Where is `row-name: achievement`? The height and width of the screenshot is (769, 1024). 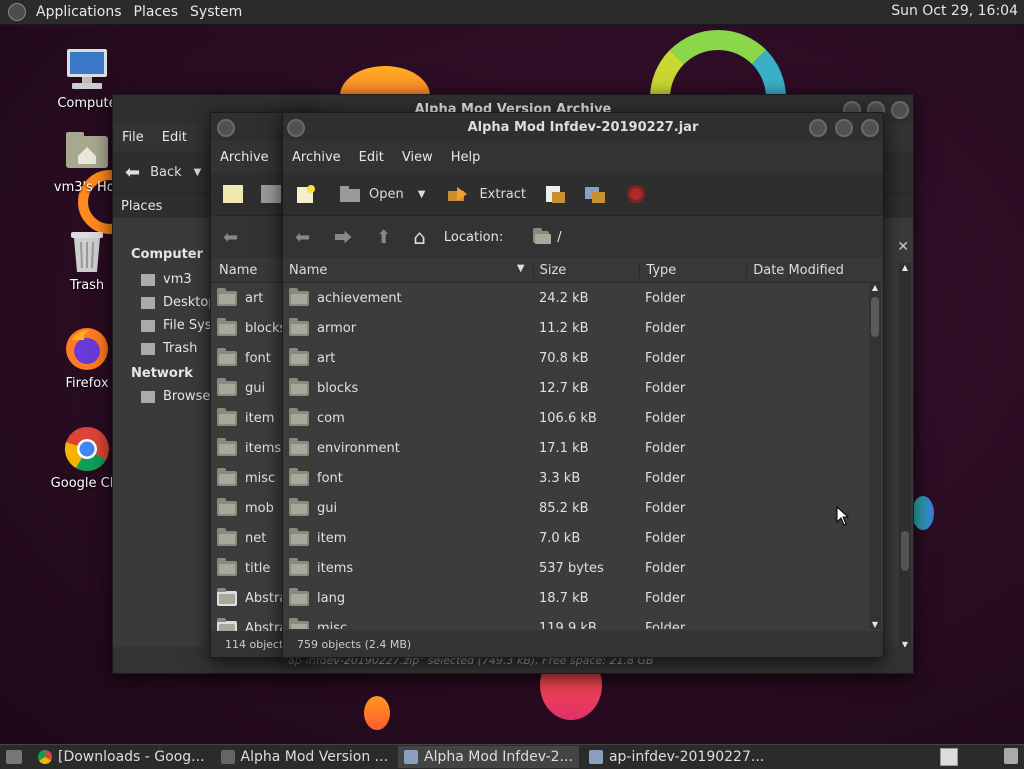
row-name: achievement is located at coordinates (359, 298).